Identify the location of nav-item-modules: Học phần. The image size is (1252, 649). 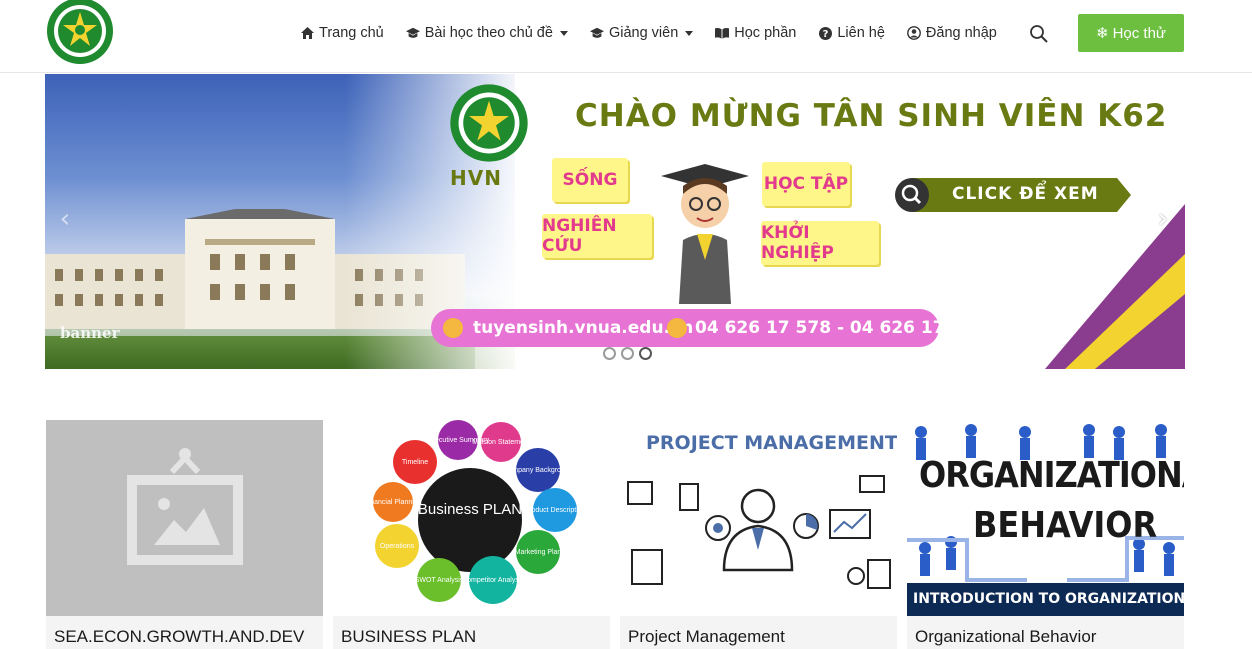
(755, 33).